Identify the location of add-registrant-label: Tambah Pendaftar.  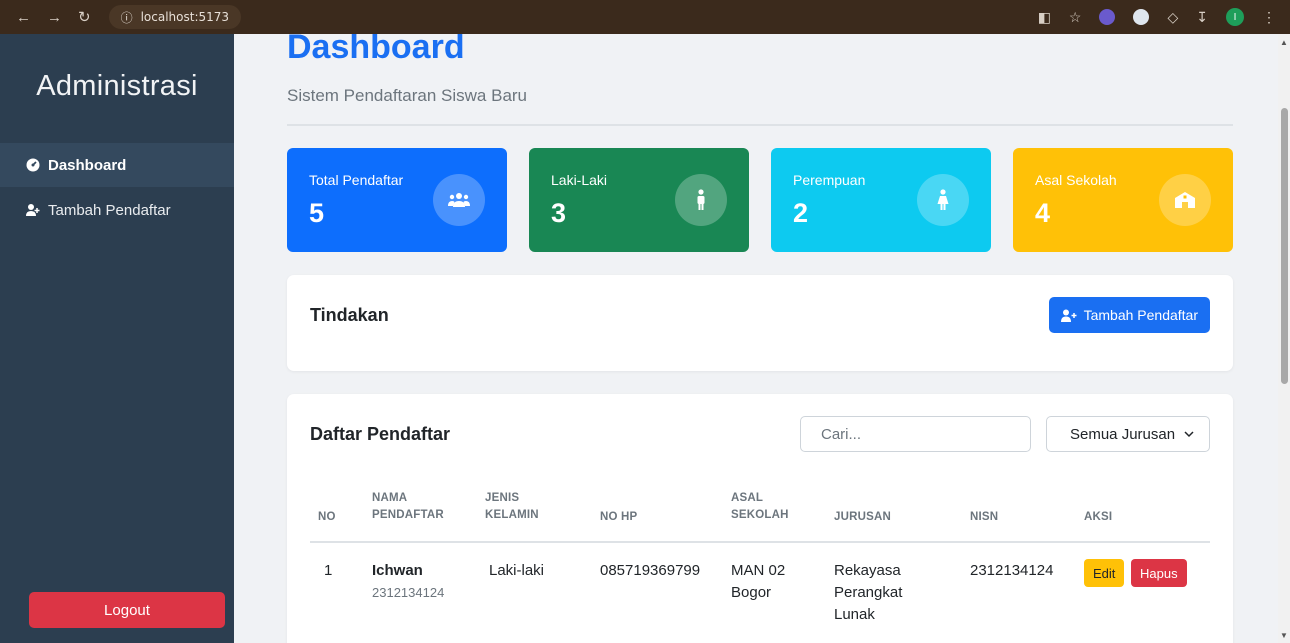
(1140, 315).